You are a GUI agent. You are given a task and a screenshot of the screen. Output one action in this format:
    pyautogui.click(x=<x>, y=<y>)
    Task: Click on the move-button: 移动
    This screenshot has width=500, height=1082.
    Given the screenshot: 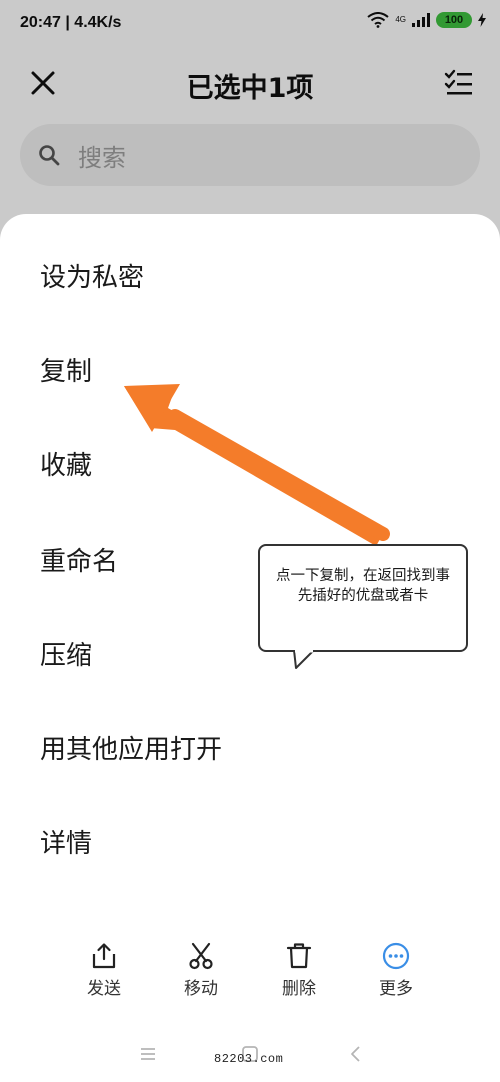 What is the action you would take?
    pyautogui.click(x=201, y=979)
    